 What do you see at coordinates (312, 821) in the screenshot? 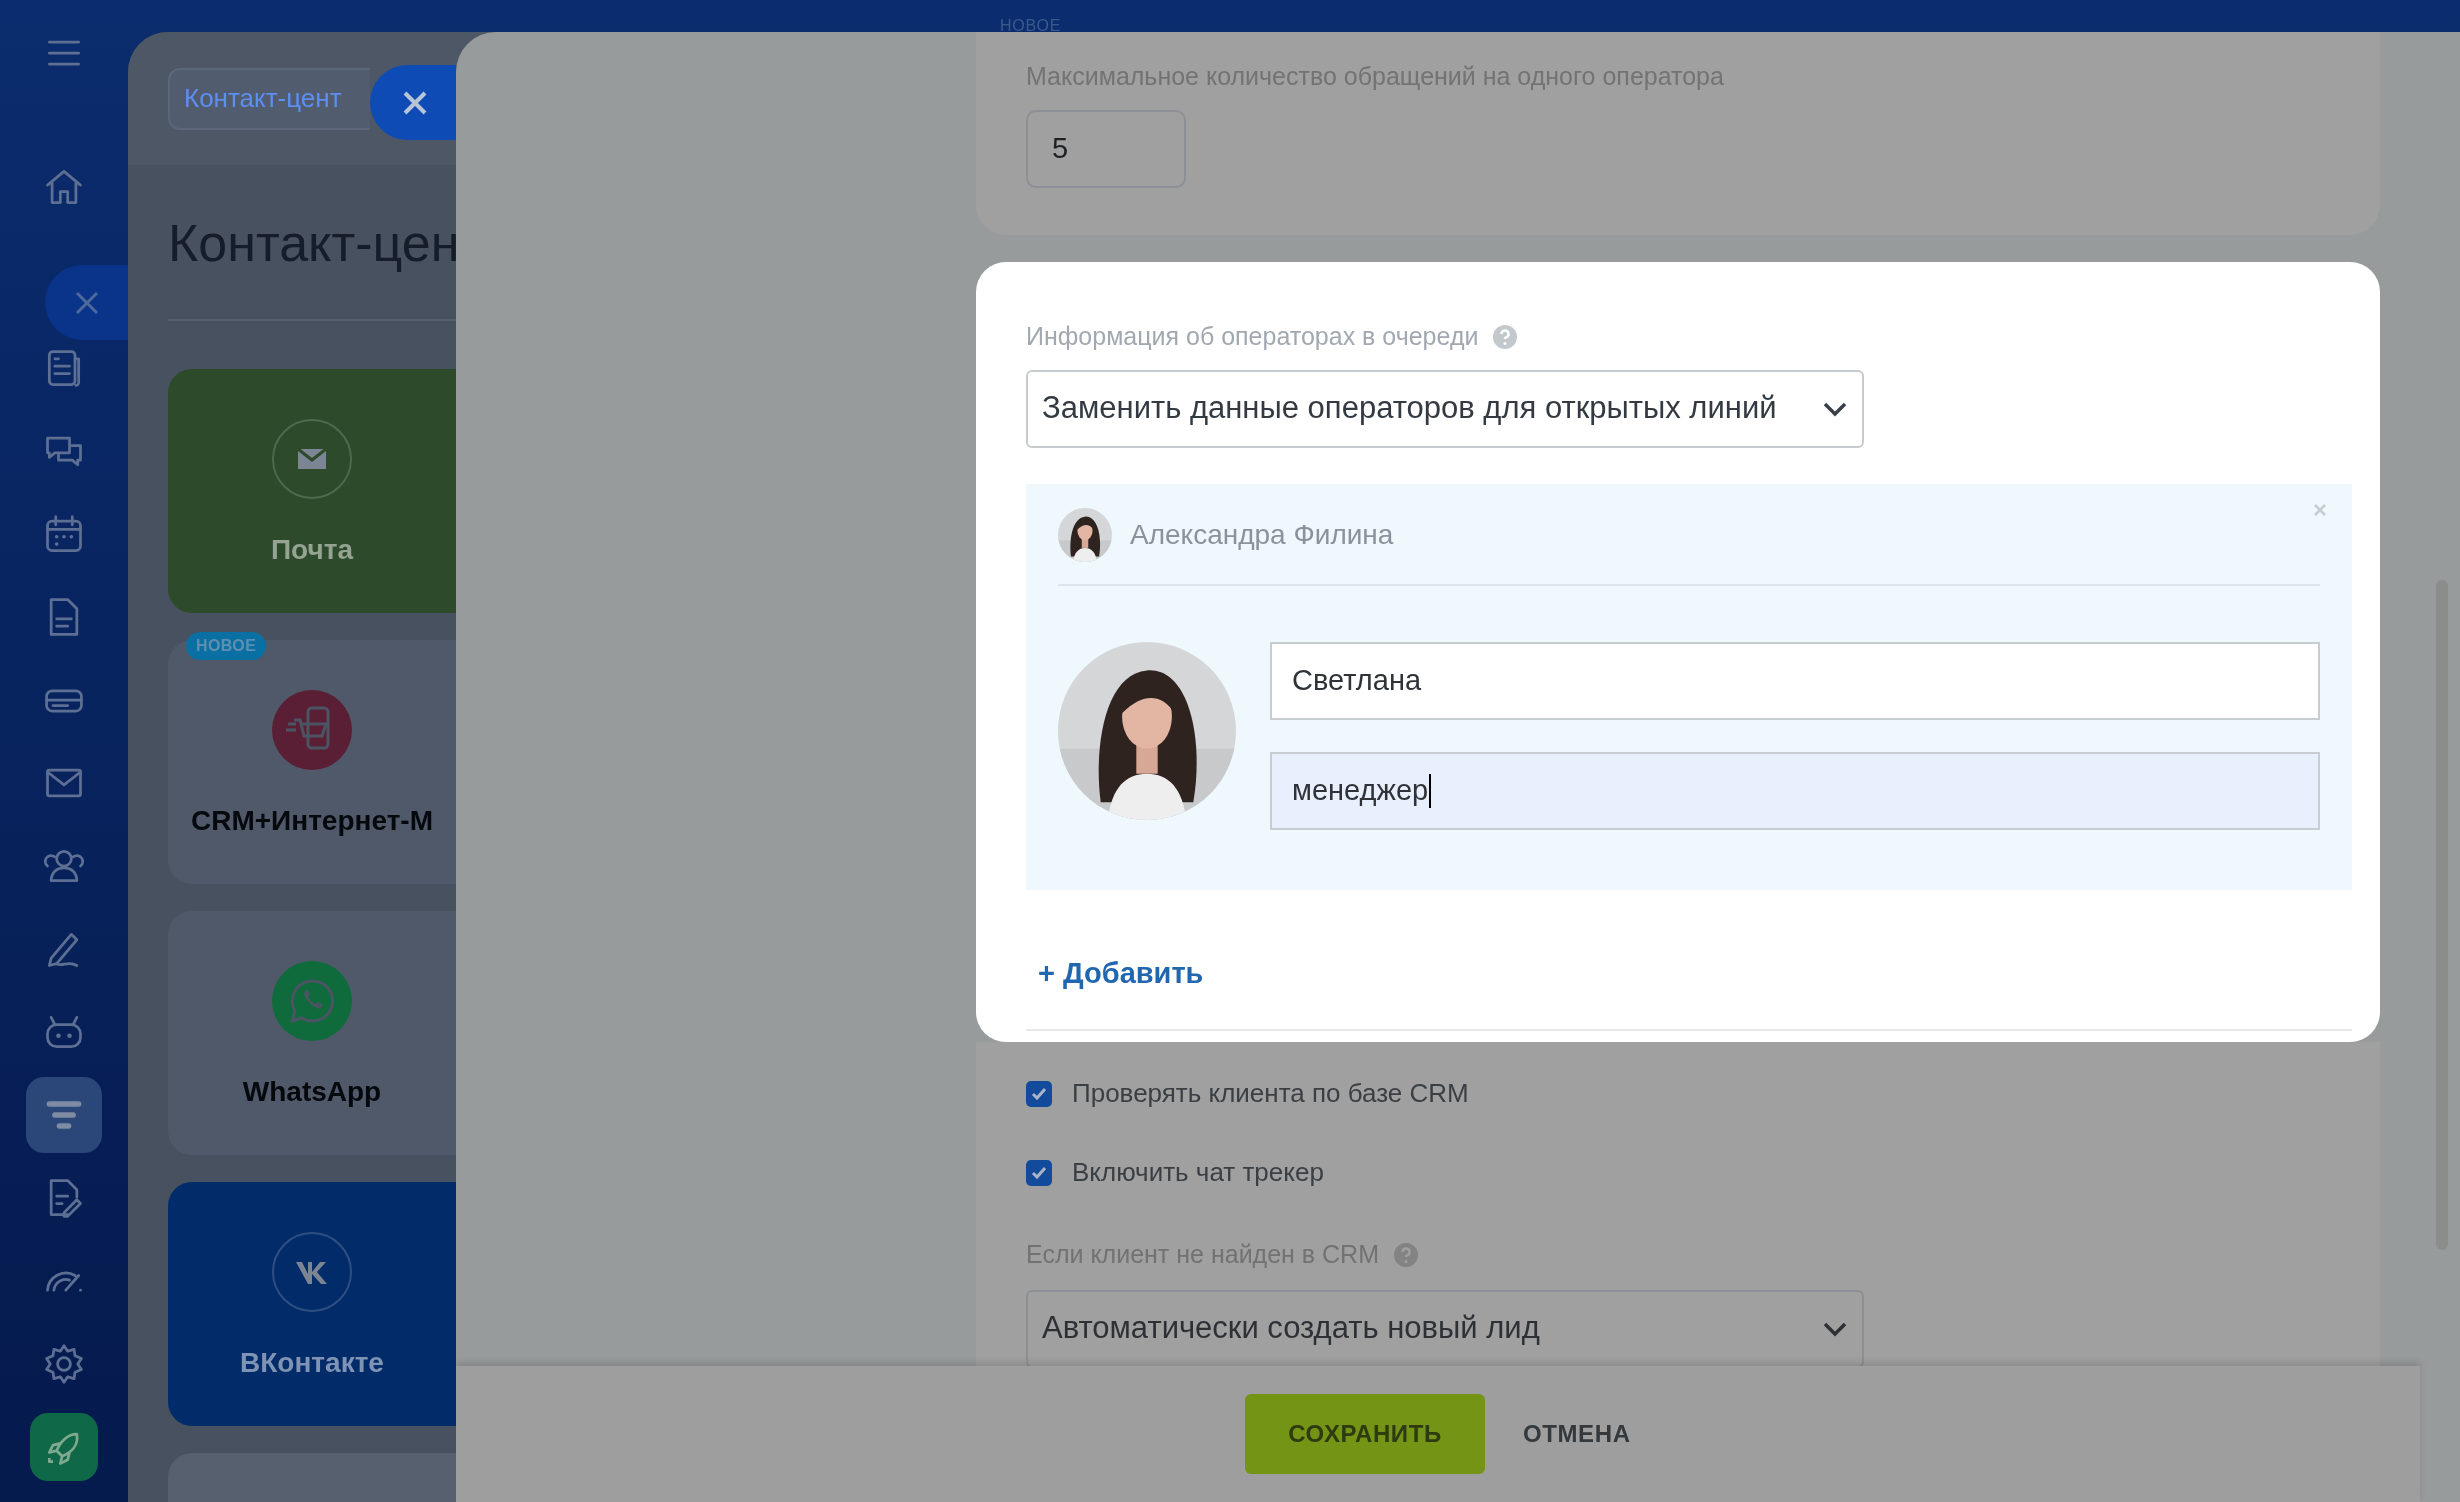
I see `card-label: CRM+Интернет-М` at bounding box center [312, 821].